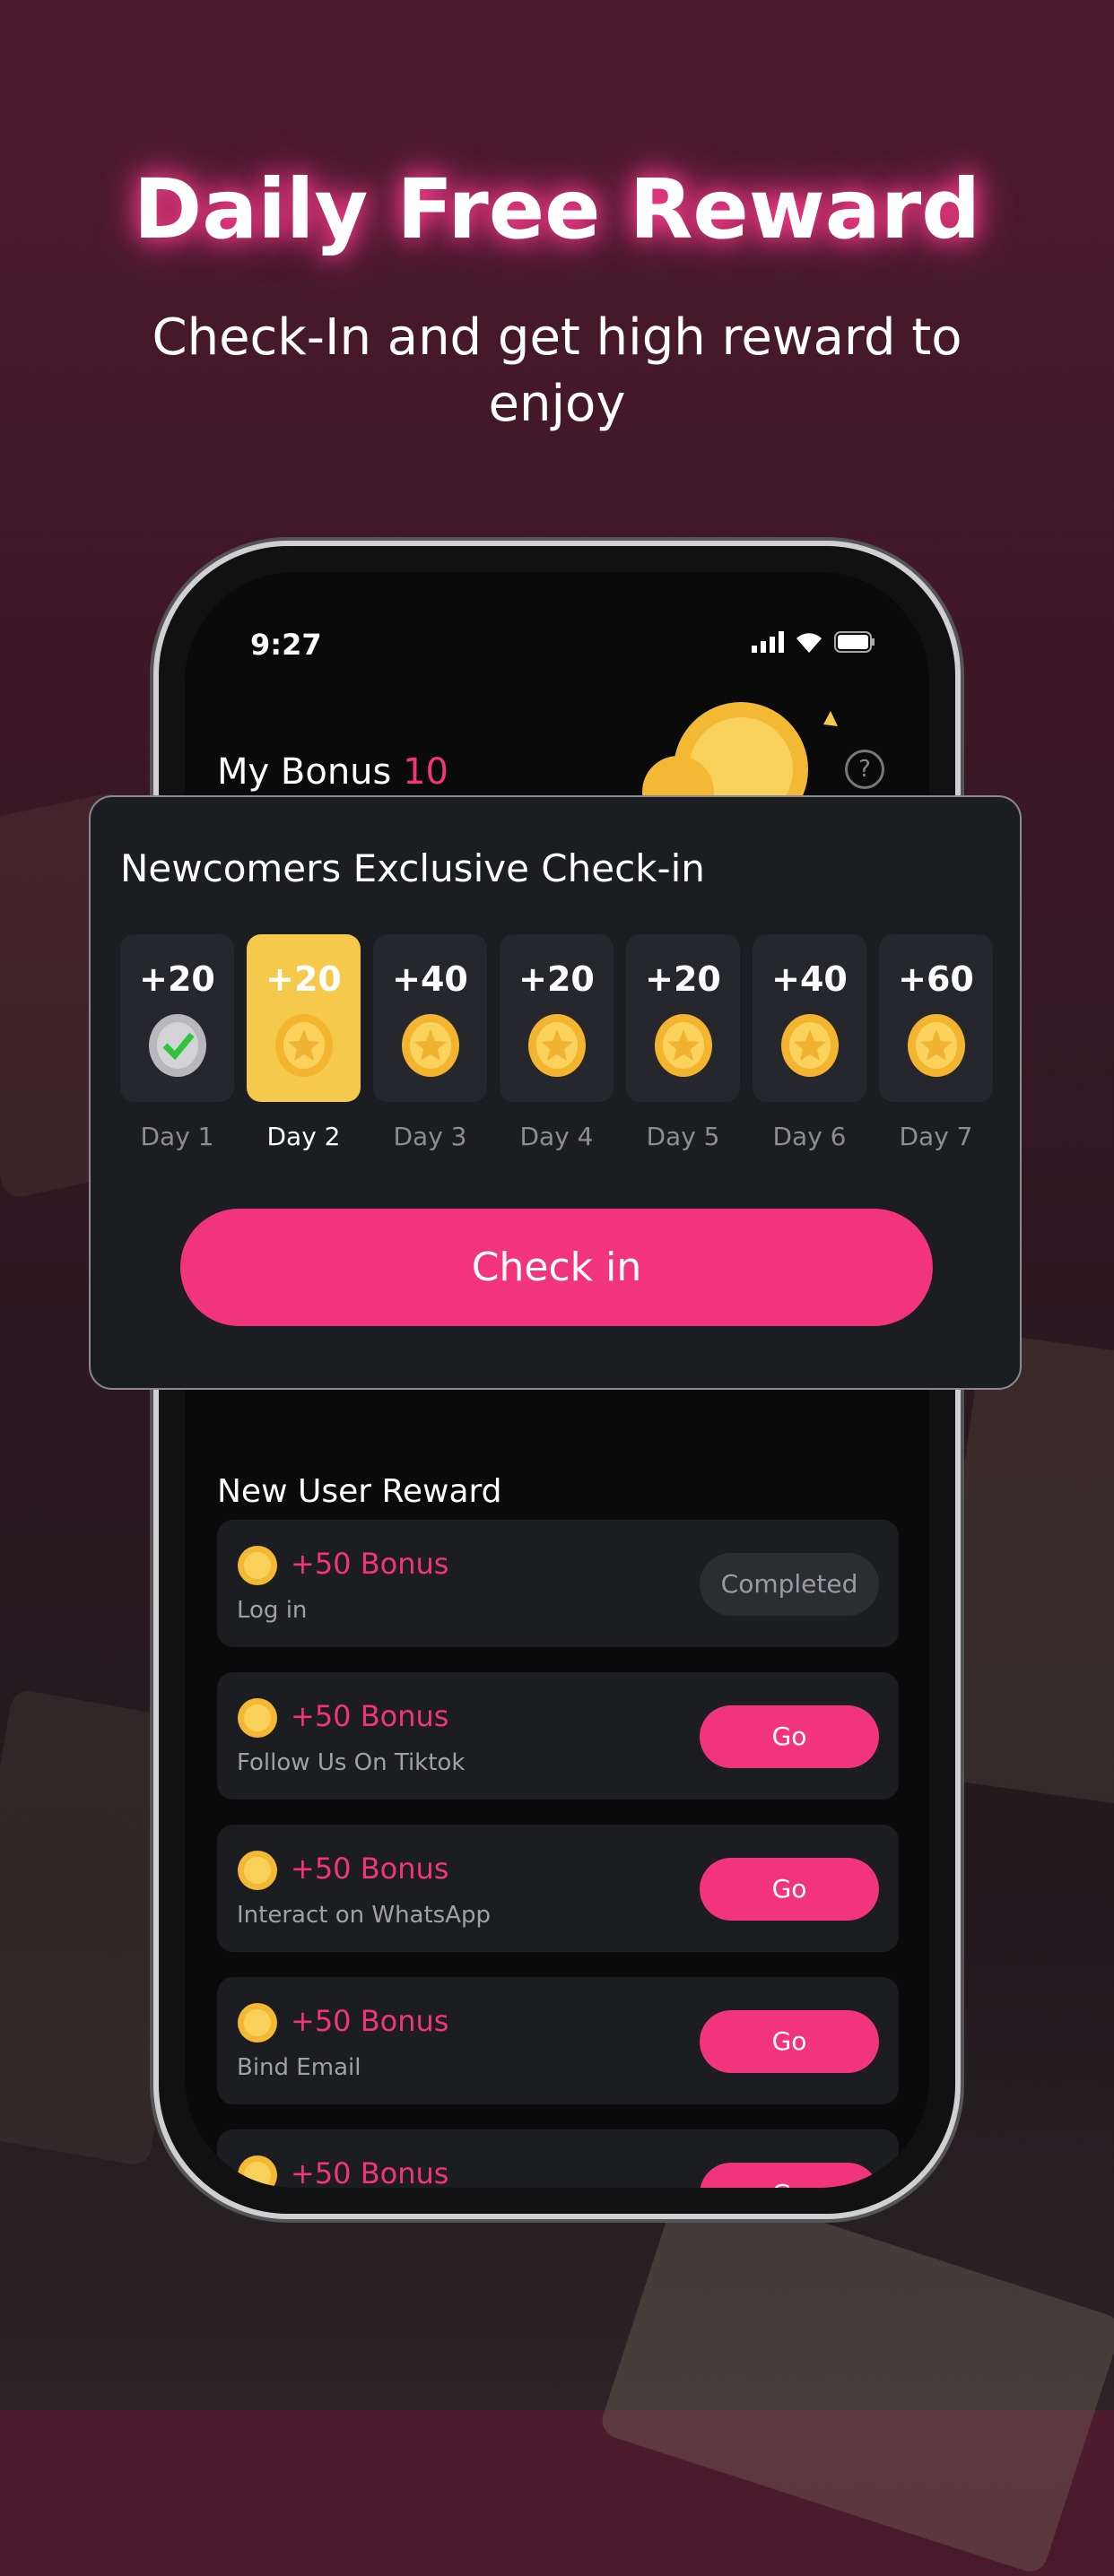 This screenshot has height=2576, width=1114. What do you see at coordinates (286, 645) in the screenshot?
I see `status-time: 9:27` at bounding box center [286, 645].